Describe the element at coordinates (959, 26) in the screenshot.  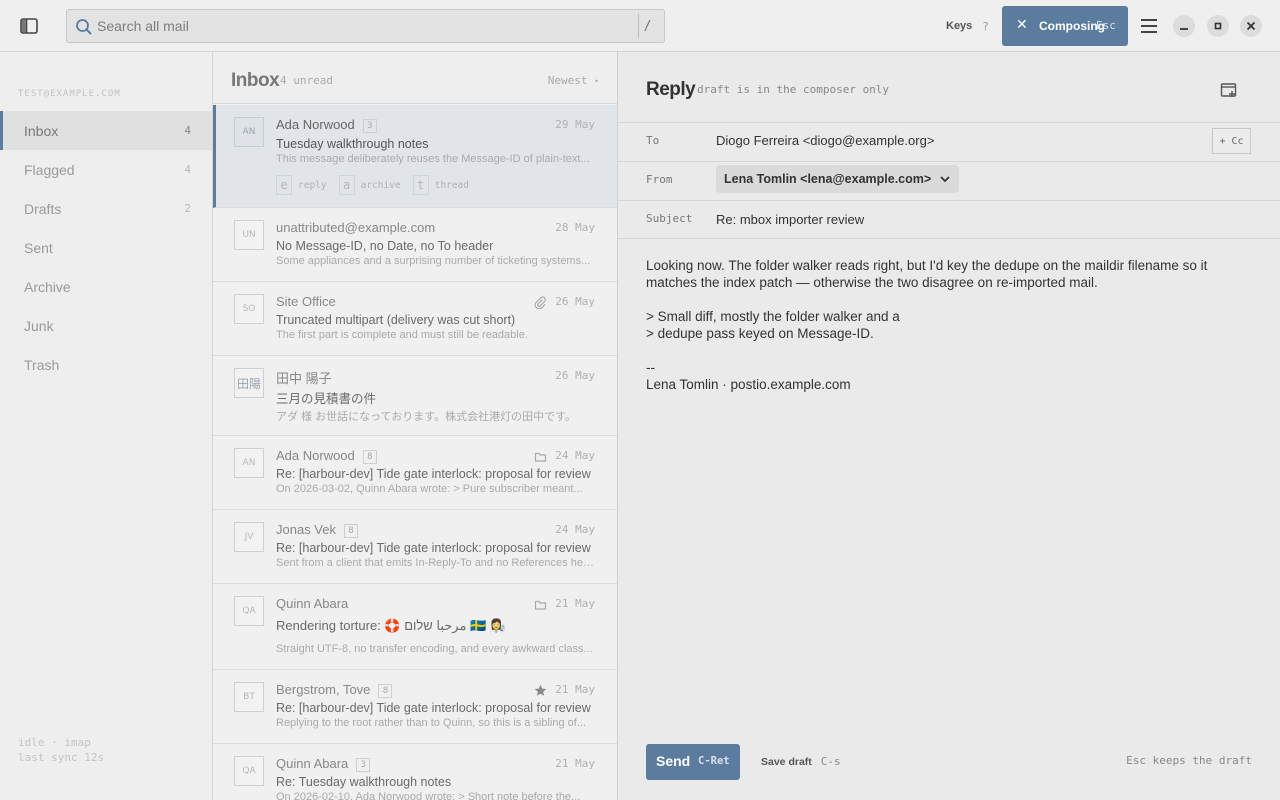
I see `keys-label: Keys` at that location.